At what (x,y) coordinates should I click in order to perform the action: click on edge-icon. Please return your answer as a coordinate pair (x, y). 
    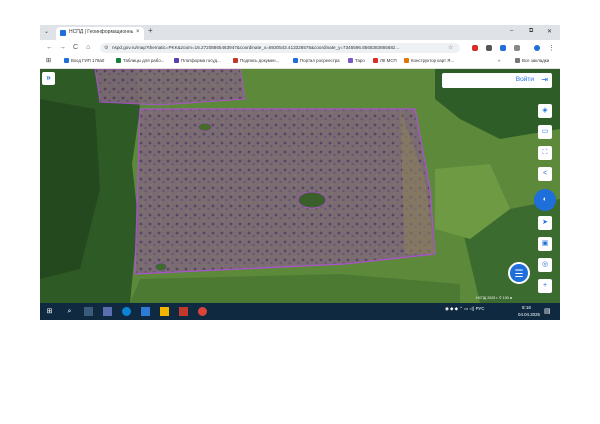
    Looking at the image, I should click on (126, 311).